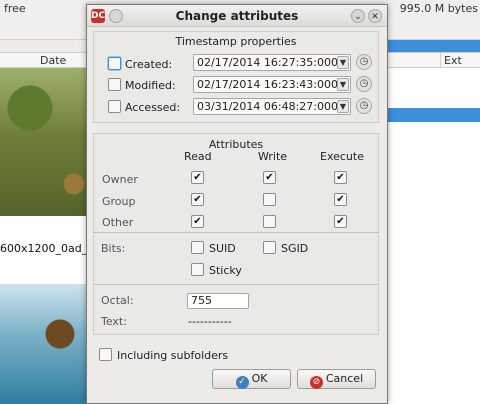 This screenshot has height=404, width=480. I want to click on bits-label: Bits:, so click(113, 248).